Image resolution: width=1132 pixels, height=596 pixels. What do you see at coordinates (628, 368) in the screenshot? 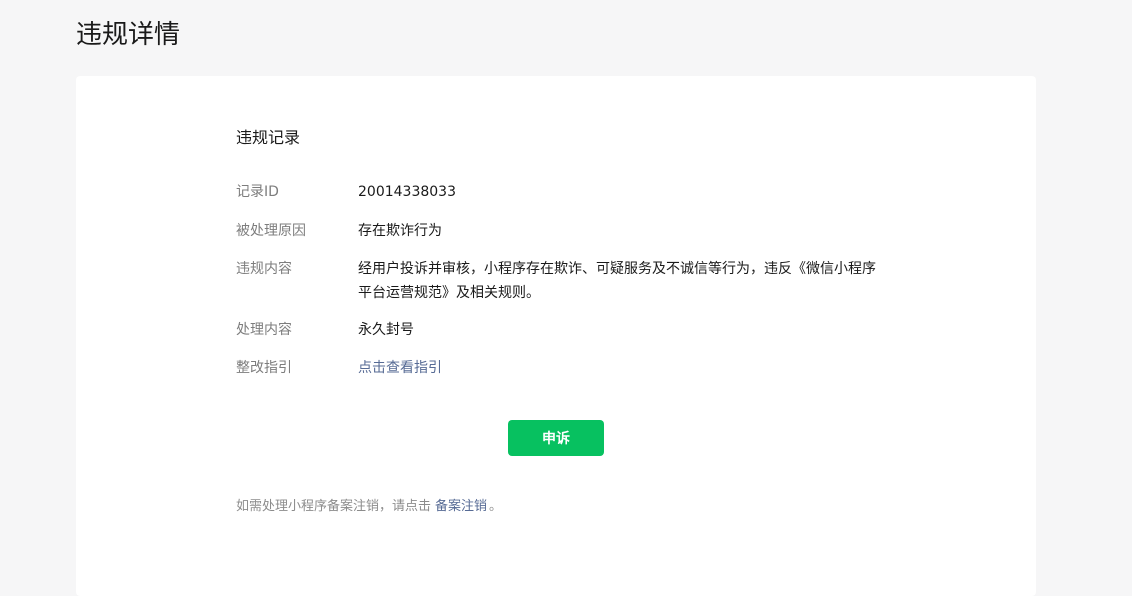
I see `view-guide-link: 点击查看指引` at bounding box center [628, 368].